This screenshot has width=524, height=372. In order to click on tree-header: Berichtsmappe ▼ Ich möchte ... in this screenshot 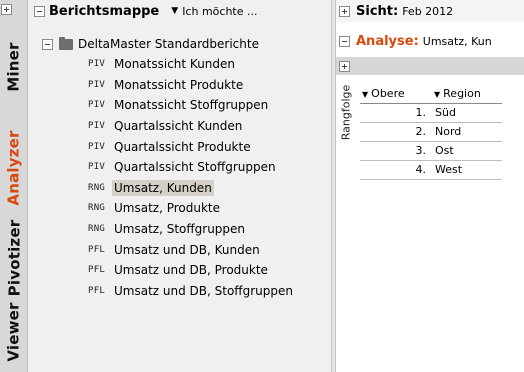, I will do `click(179, 11)`.